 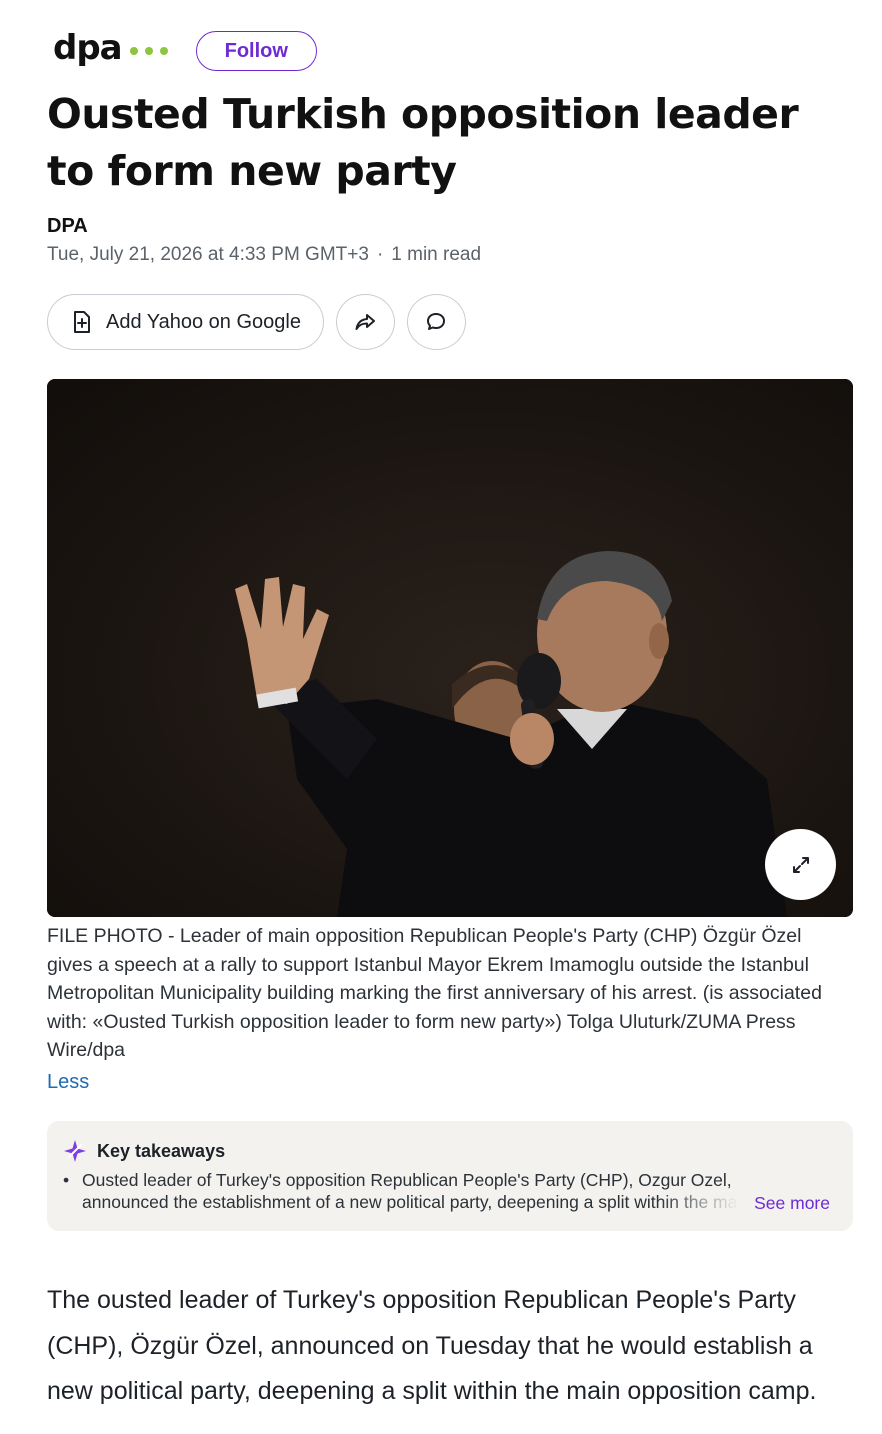 I want to click on takeaways-header: Key takeaways, so click(x=144, y=1151).